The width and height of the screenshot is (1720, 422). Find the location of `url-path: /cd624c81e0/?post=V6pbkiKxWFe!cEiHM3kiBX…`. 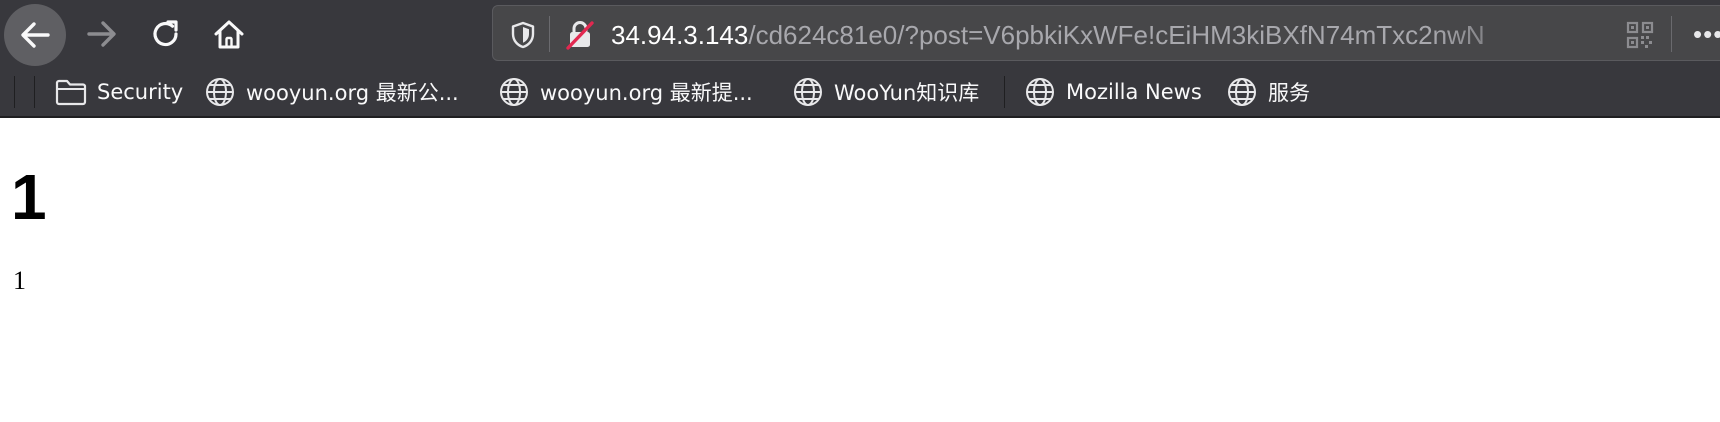

url-path: /cd624c81e0/?post=V6pbkiKxWFe!cEiHM3kiBX… is located at coordinates (1116, 35).